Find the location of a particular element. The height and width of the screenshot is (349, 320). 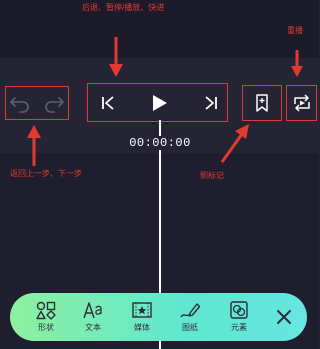

skip-forward-button is located at coordinates (211, 103).